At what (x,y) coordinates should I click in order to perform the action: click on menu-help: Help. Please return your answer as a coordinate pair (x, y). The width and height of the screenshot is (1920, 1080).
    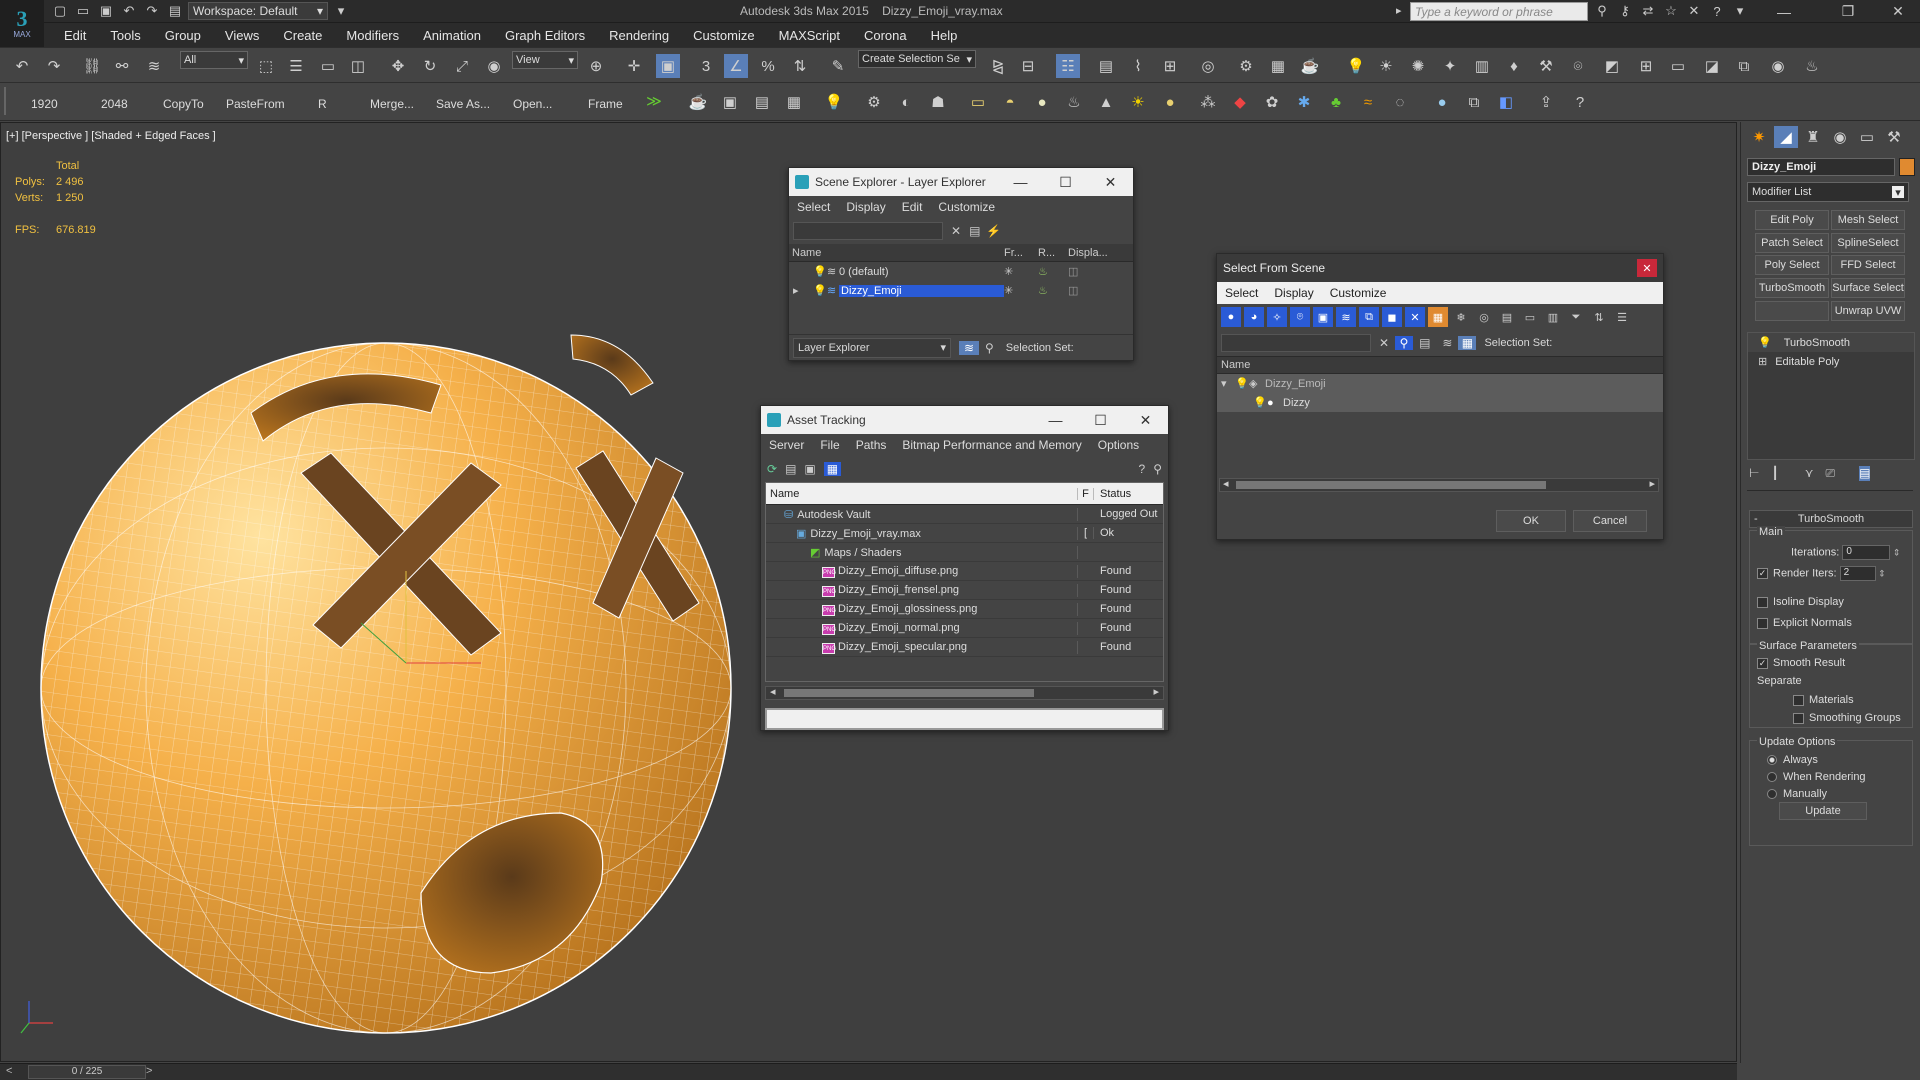
    Looking at the image, I should click on (944, 35).